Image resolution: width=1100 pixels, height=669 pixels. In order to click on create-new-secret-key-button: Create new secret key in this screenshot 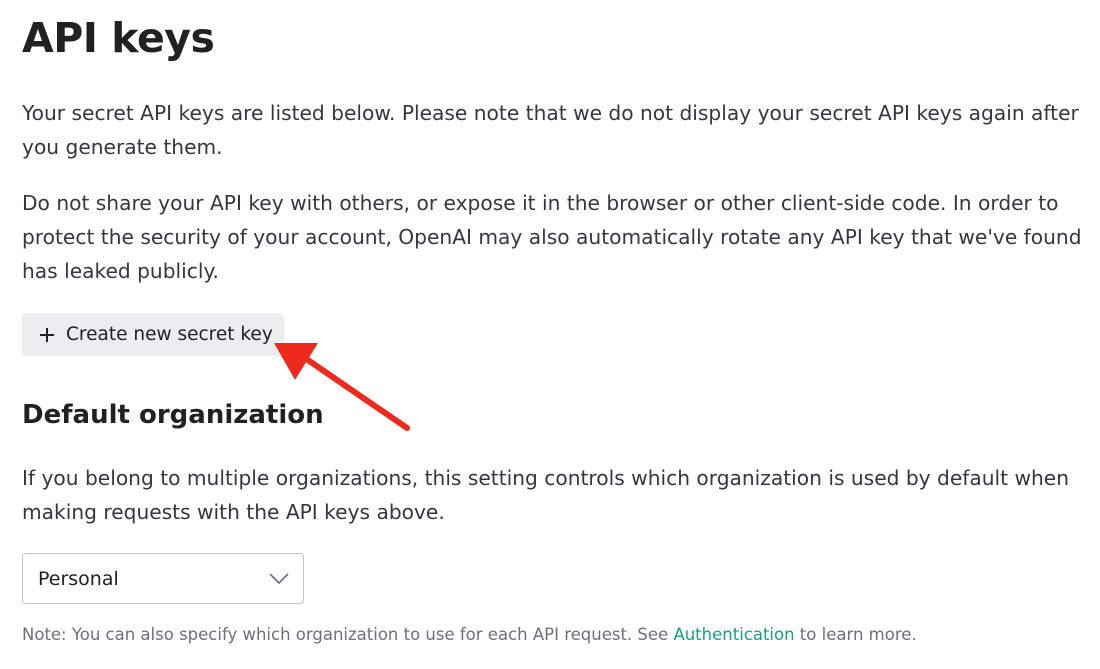, I will do `click(153, 334)`.